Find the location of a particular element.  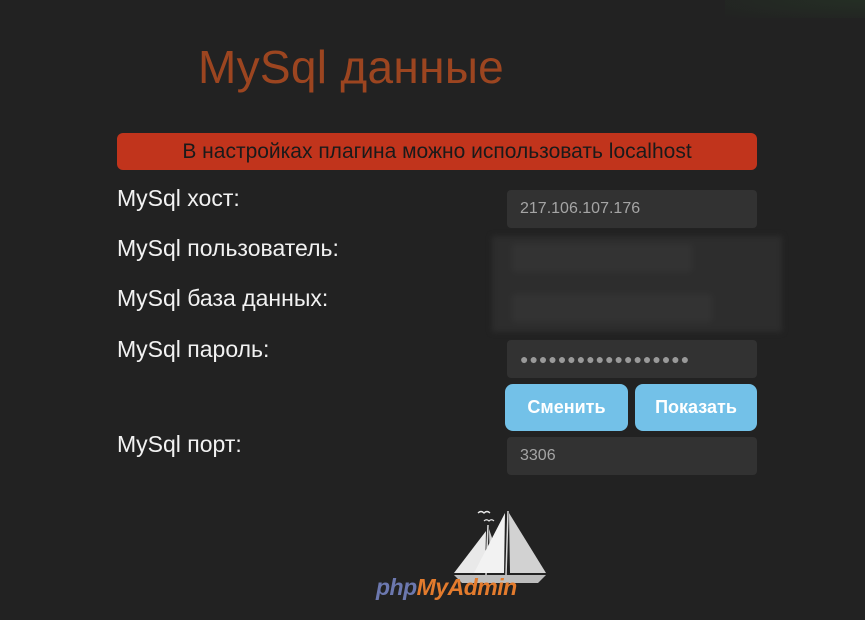

logo-myadmin: MyAdmin is located at coordinates (467, 587).